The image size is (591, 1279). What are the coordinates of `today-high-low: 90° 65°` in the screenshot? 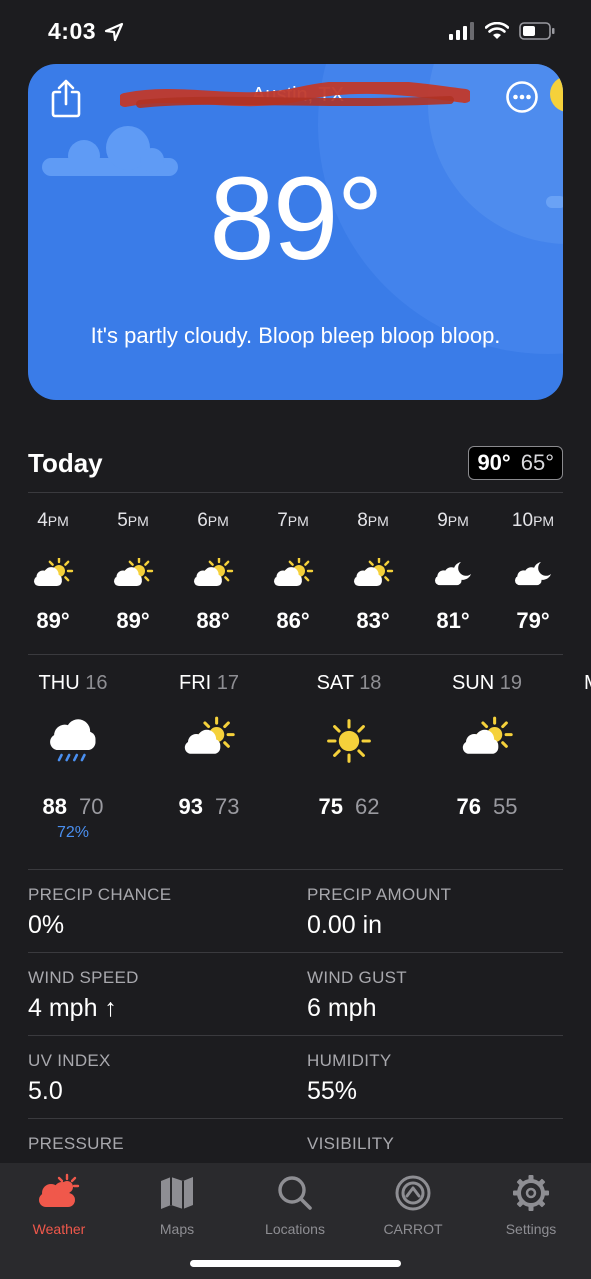 It's located at (515, 463).